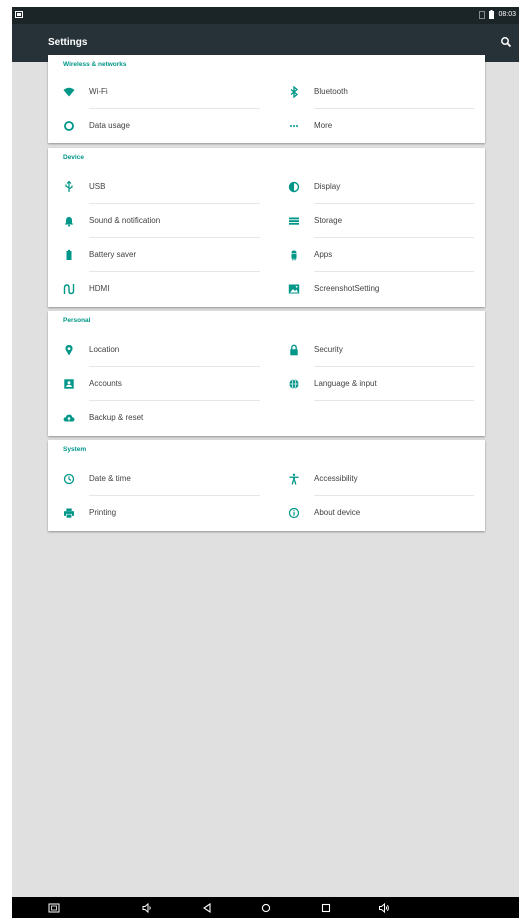 The height and width of the screenshot is (918, 523). I want to click on settings-item-storage: Storage, so click(373, 221).